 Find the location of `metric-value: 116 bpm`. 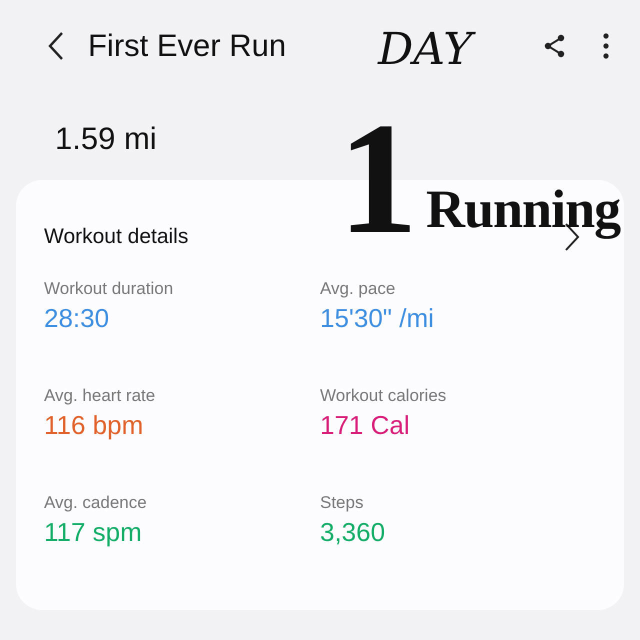

metric-value: 116 bpm is located at coordinates (94, 425).